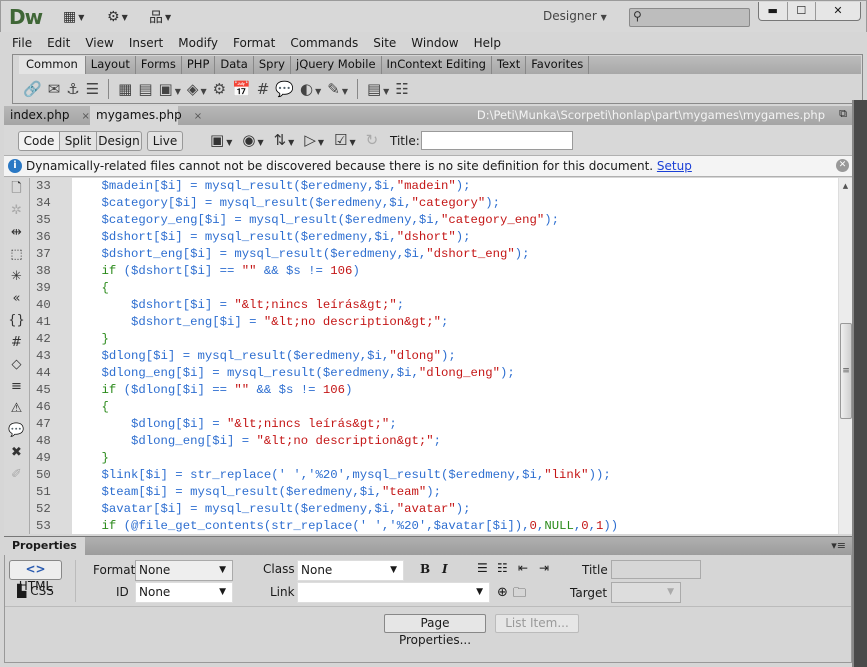 This screenshot has width=867, height=667. I want to click on code-line: $dlong[$i] = "&lt;nincs leírás&gt;";, so click(455, 424).